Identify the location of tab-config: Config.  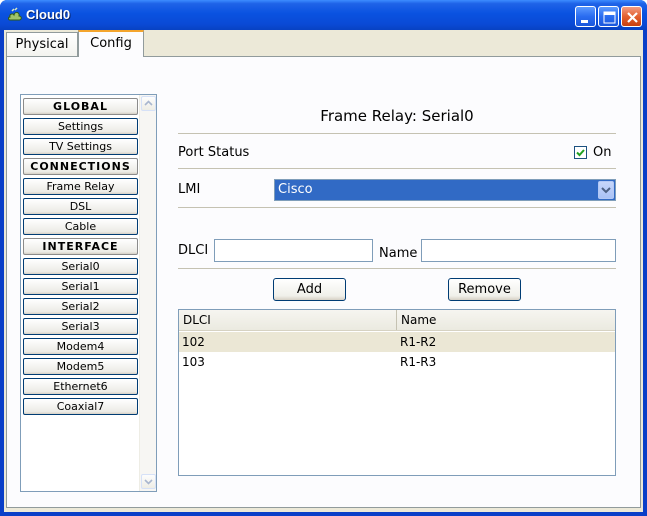
(111, 43).